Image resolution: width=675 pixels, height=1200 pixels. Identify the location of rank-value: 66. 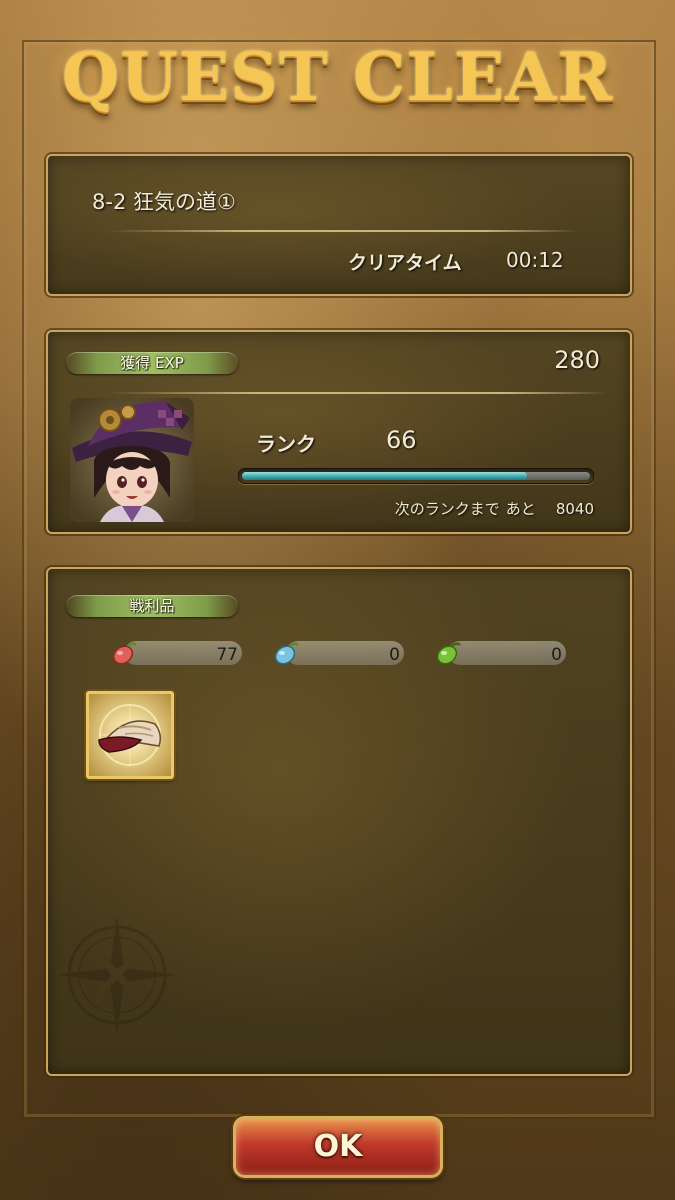
(401, 440).